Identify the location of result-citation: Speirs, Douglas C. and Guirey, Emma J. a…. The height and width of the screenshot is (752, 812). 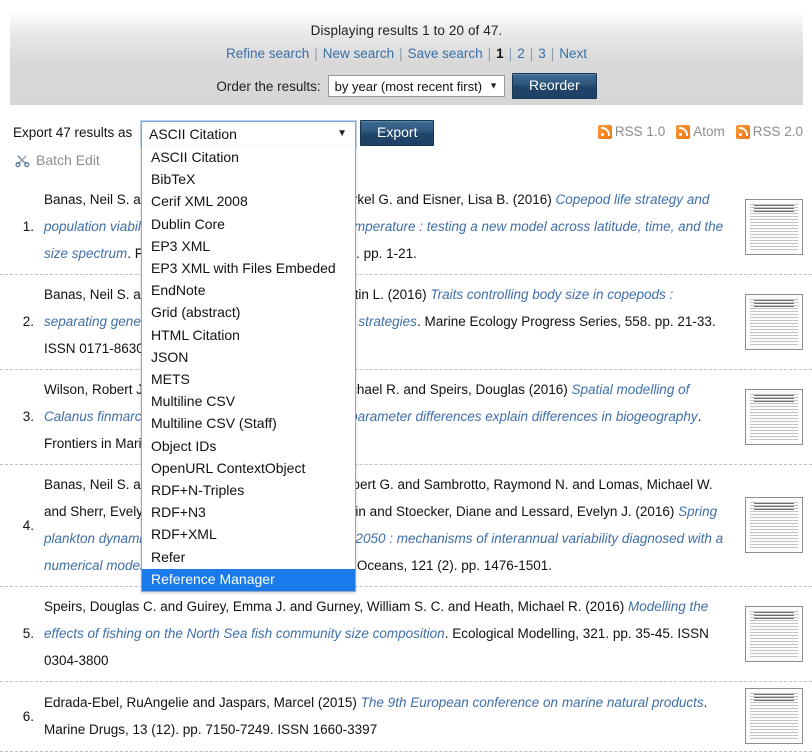
(394, 633).